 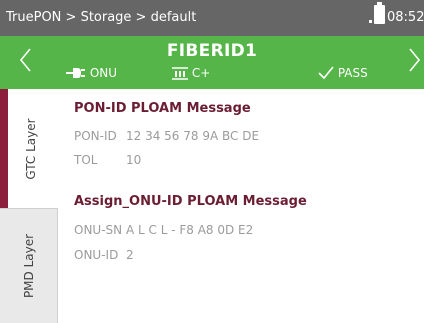 I want to click on chevron-right-icon, so click(x=414, y=60).